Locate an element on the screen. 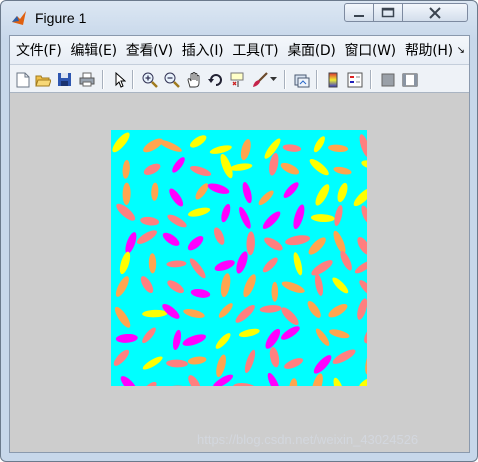 The image size is (478, 462). minimize-button is located at coordinates (359, 12).